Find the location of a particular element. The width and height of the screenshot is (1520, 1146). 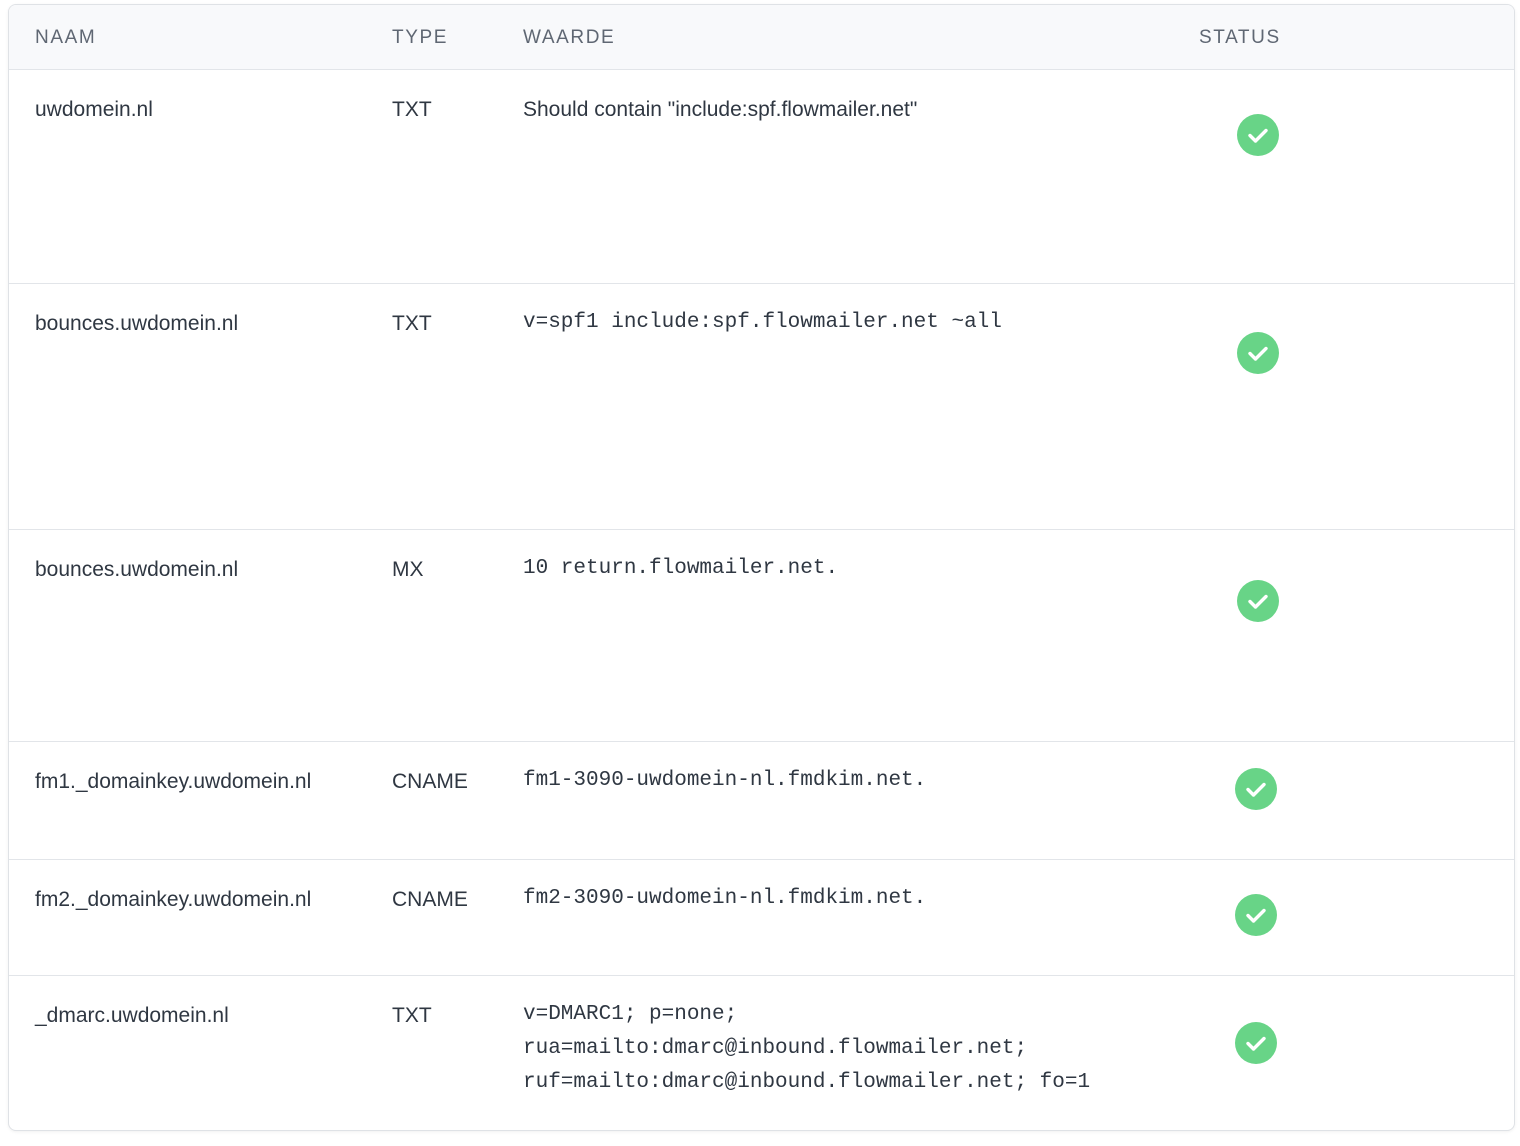

header-name: NAAM is located at coordinates (66, 37).